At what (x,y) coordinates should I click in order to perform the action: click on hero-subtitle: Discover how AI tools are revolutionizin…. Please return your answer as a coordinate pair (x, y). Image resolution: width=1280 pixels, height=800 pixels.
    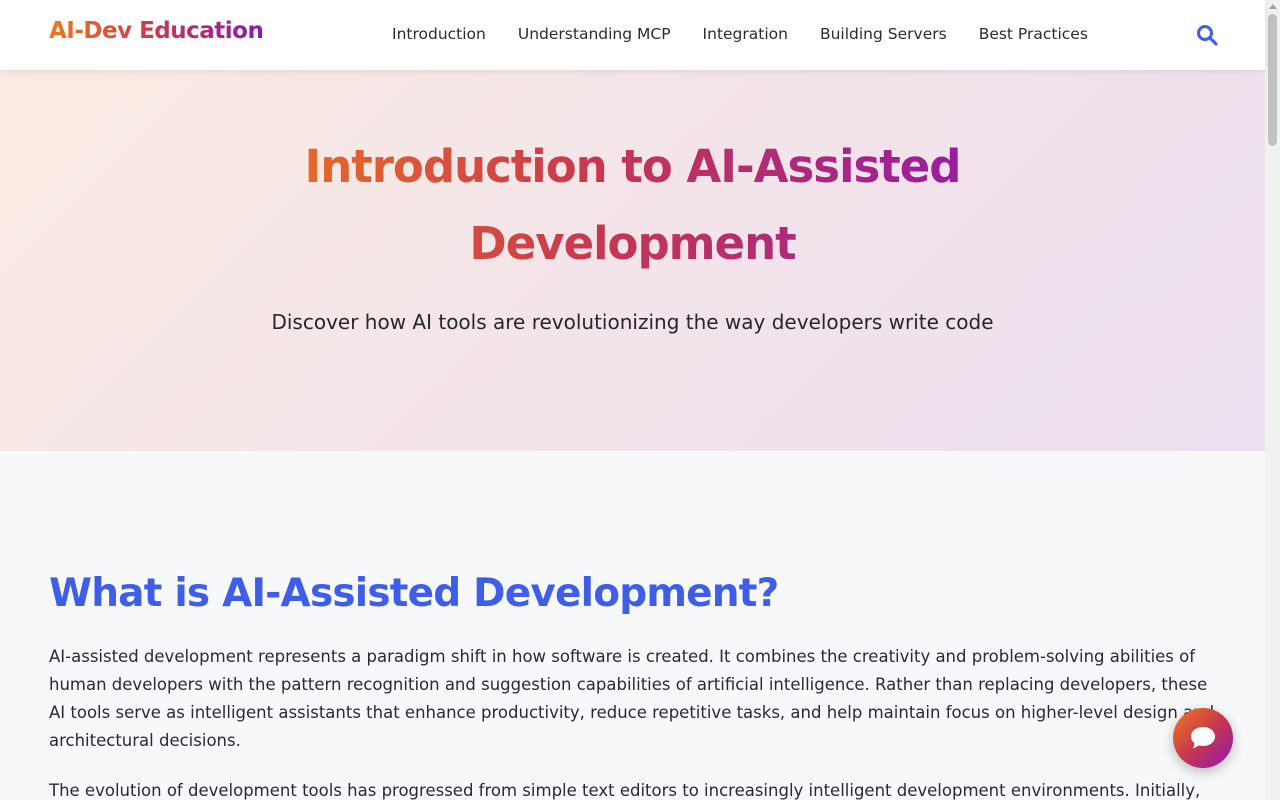
    Looking at the image, I should click on (632, 322).